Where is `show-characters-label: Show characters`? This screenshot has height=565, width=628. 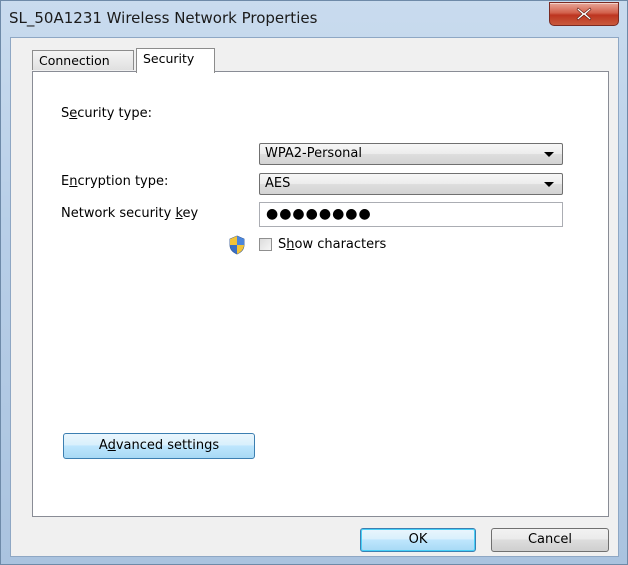
show-characters-label: Show characters is located at coordinates (332, 244).